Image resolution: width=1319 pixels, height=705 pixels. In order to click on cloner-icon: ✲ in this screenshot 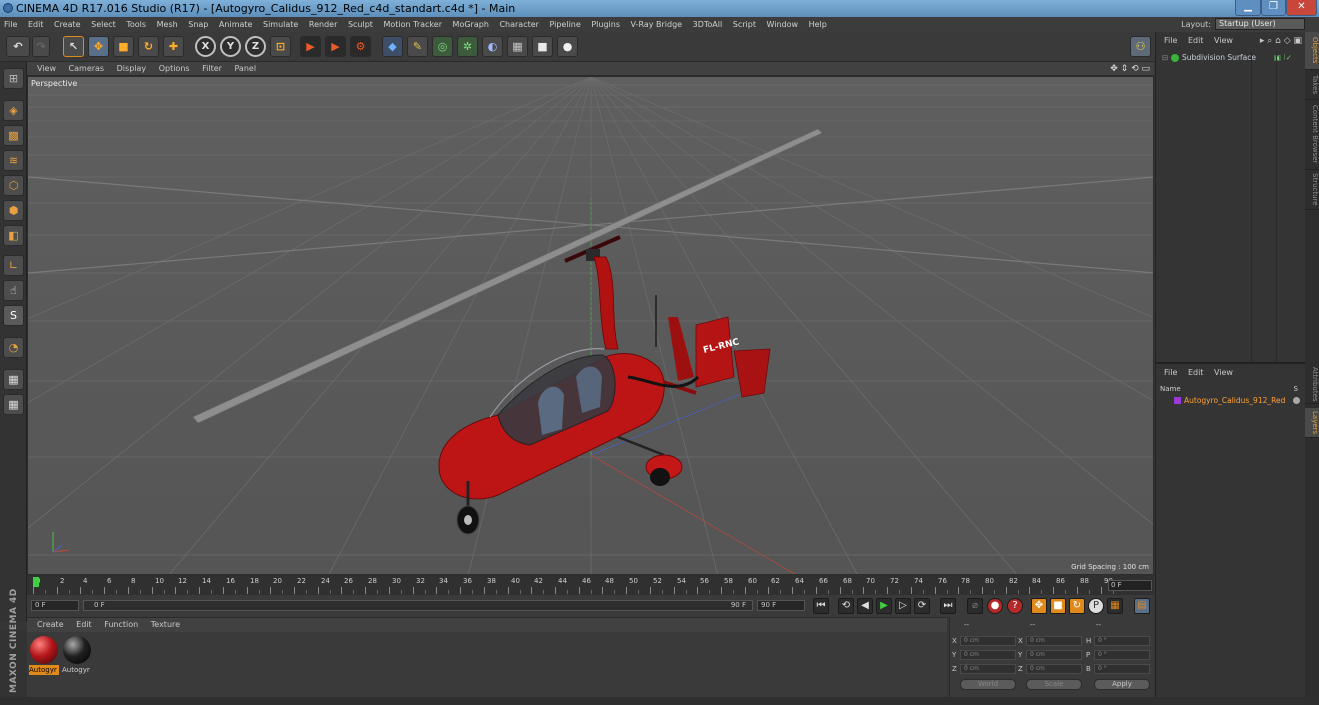, I will do `click(467, 46)`.